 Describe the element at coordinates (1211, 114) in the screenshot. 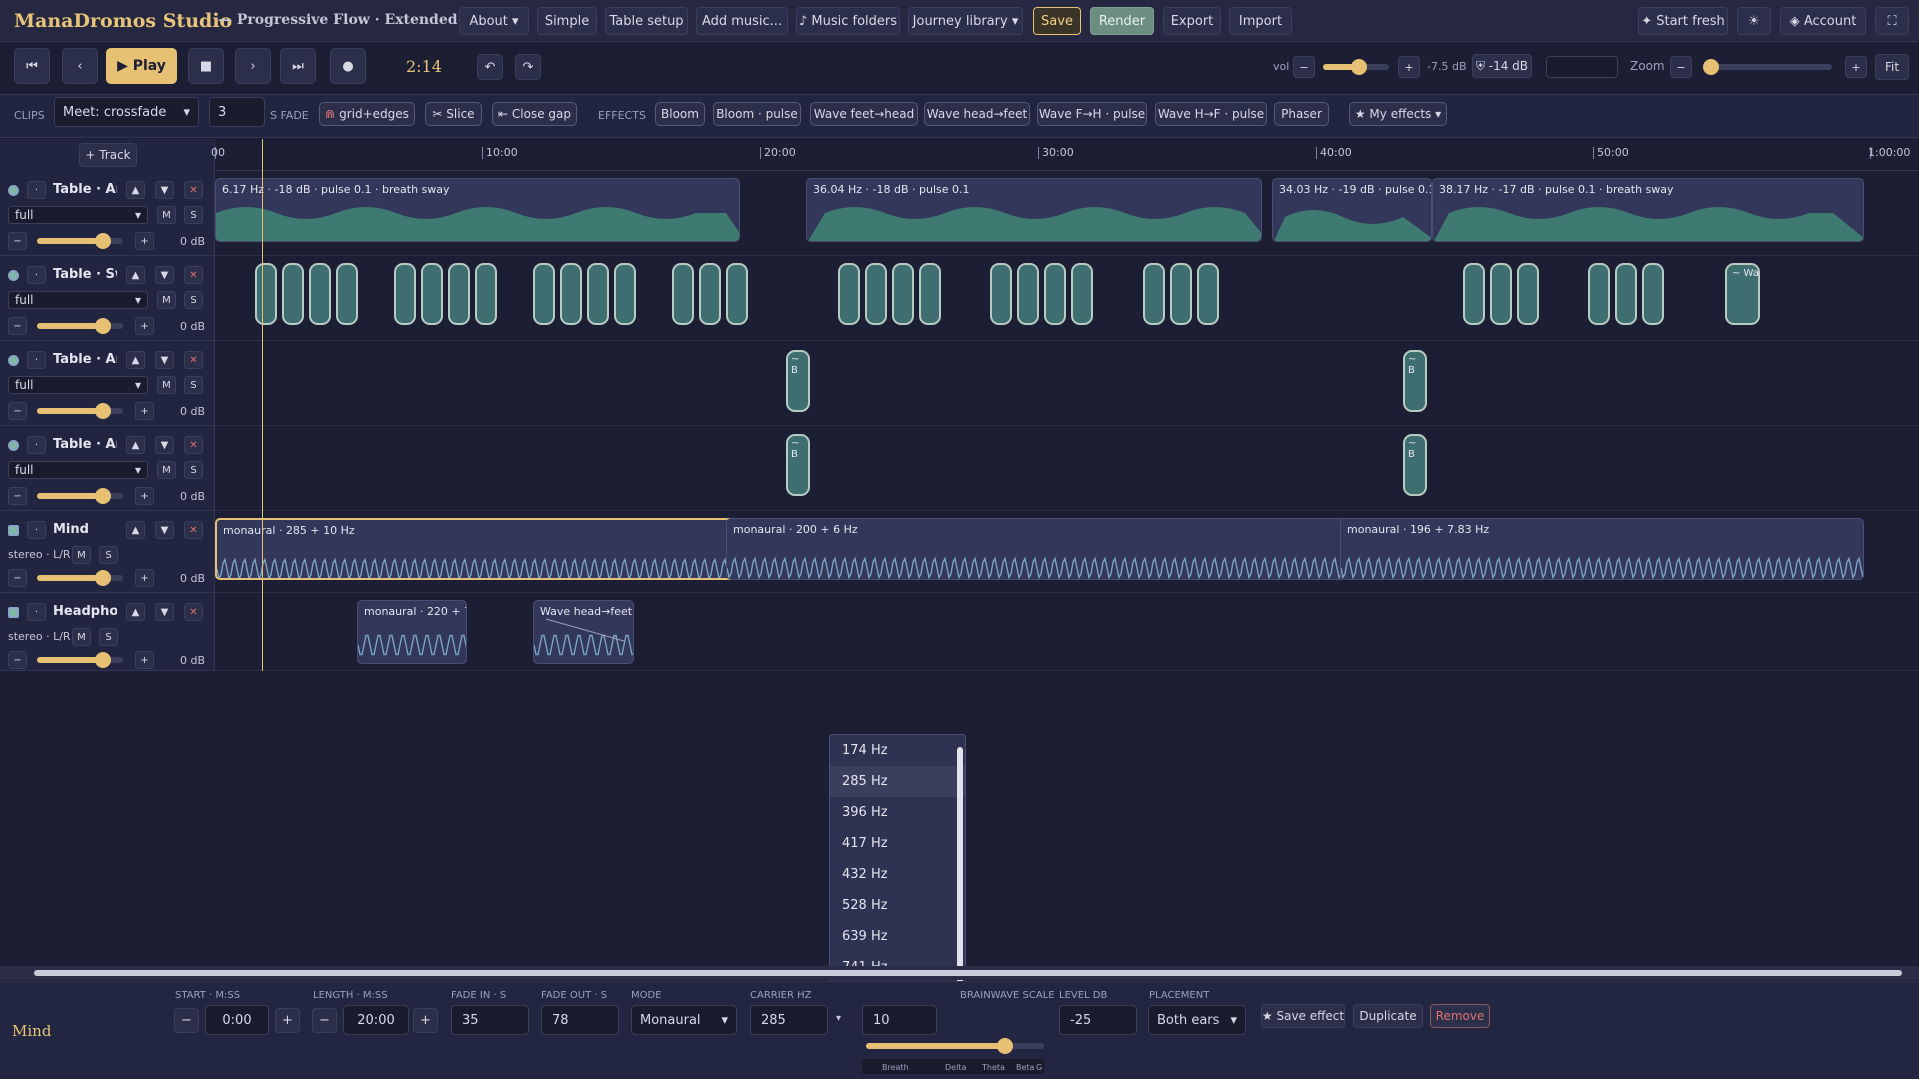

I see `effect-wave-hf-pulse: Wave H→F · pulse` at that location.